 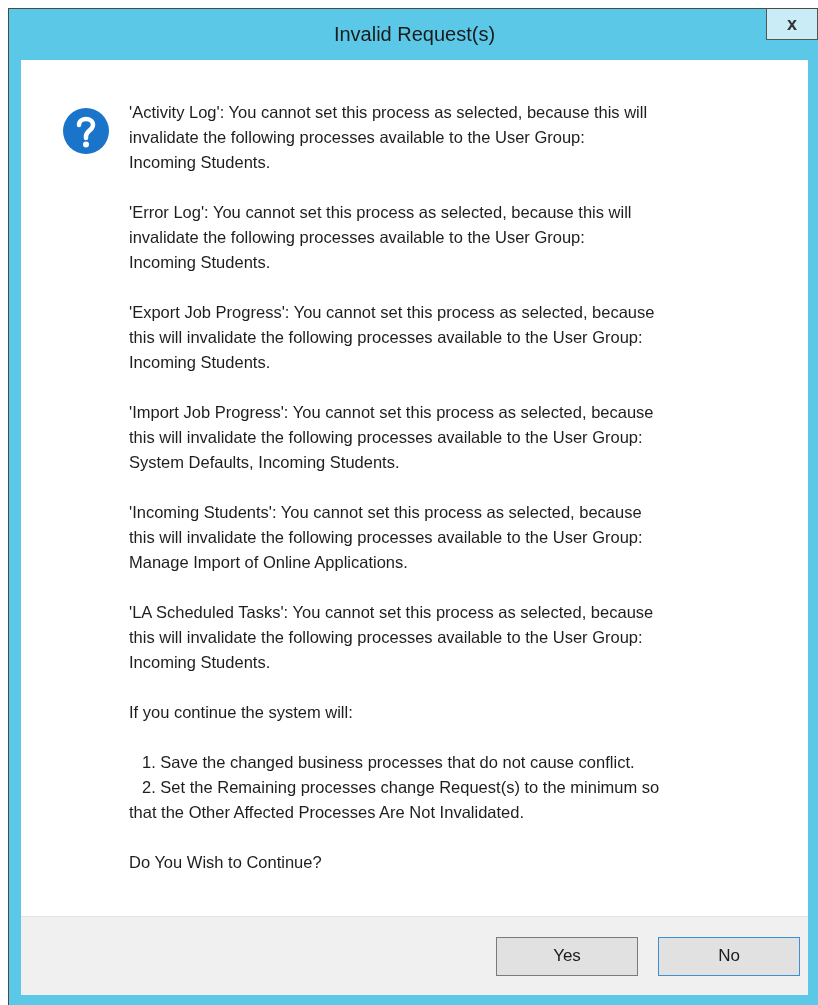 I want to click on step-text: 1. Save the changed business processes that do not cause conflict., so click(x=388, y=762).